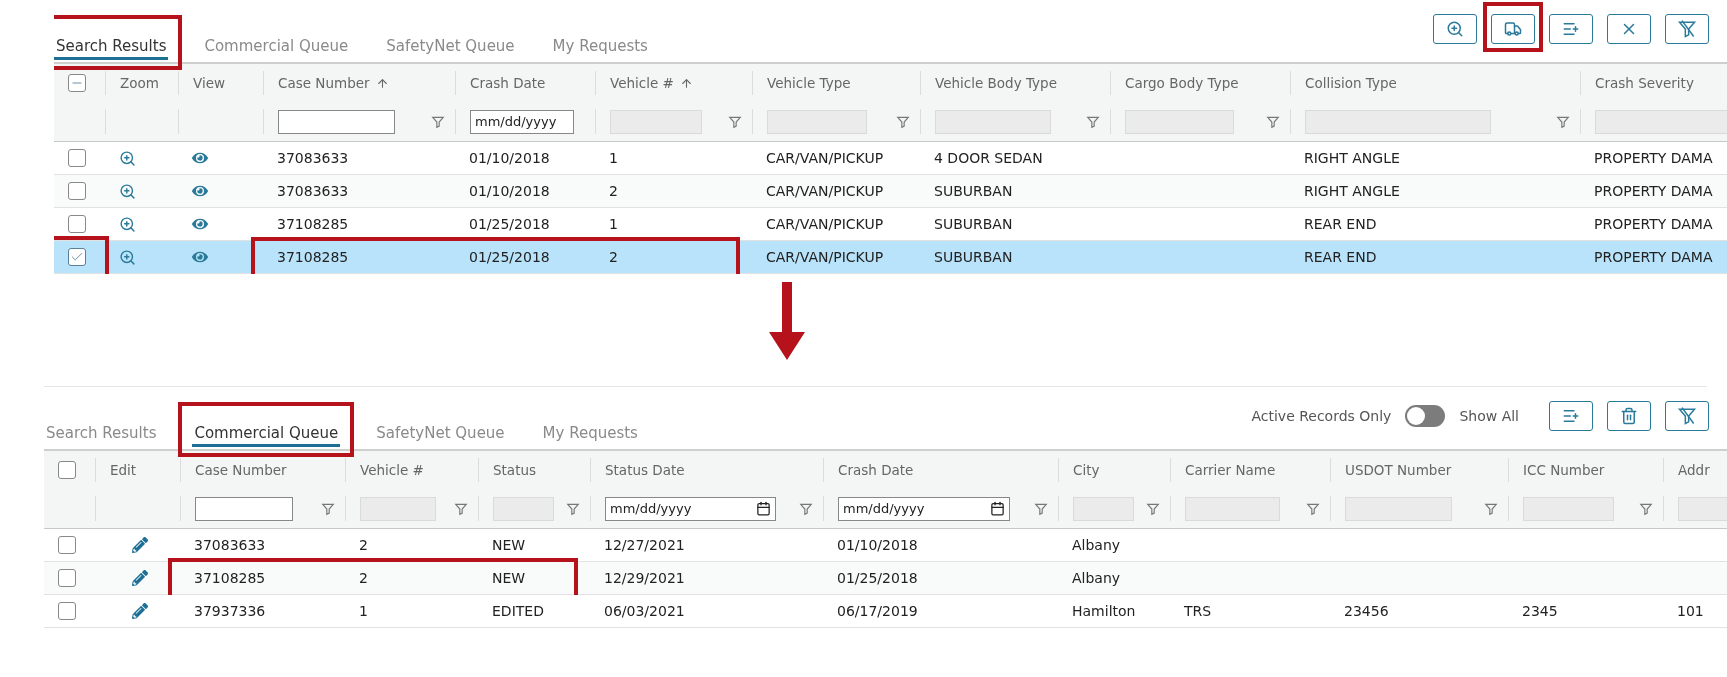  What do you see at coordinates (809, 83) in the screenshot?
I see `column-header: Vehicle Type` at bounding box center [809, 83].